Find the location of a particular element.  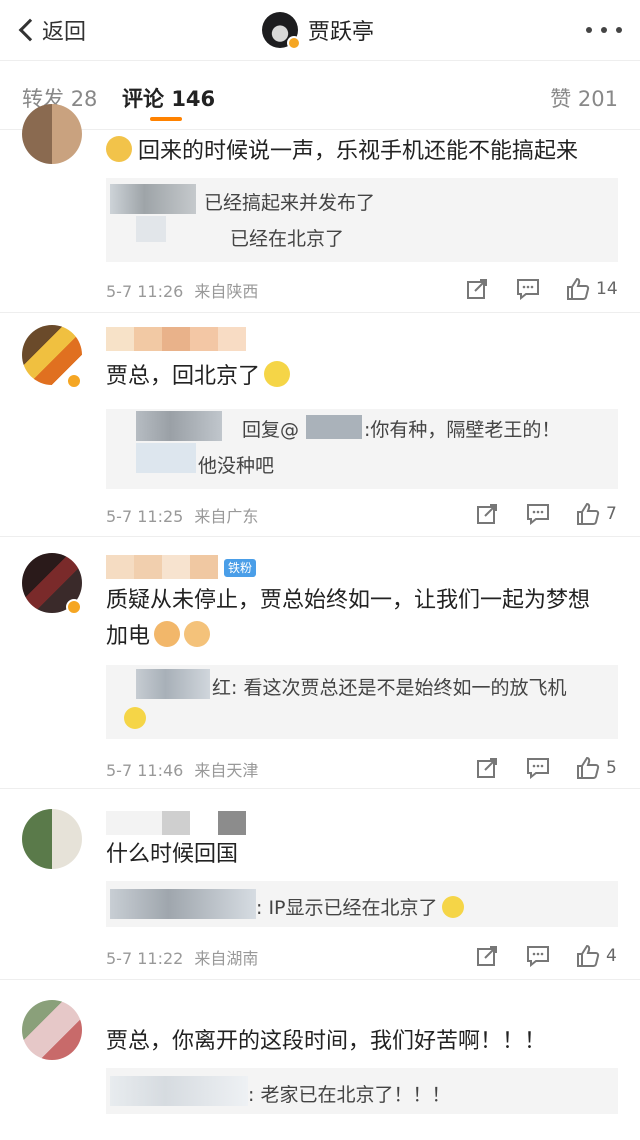

location: 来自广东 is located at coordinates (226, 516).